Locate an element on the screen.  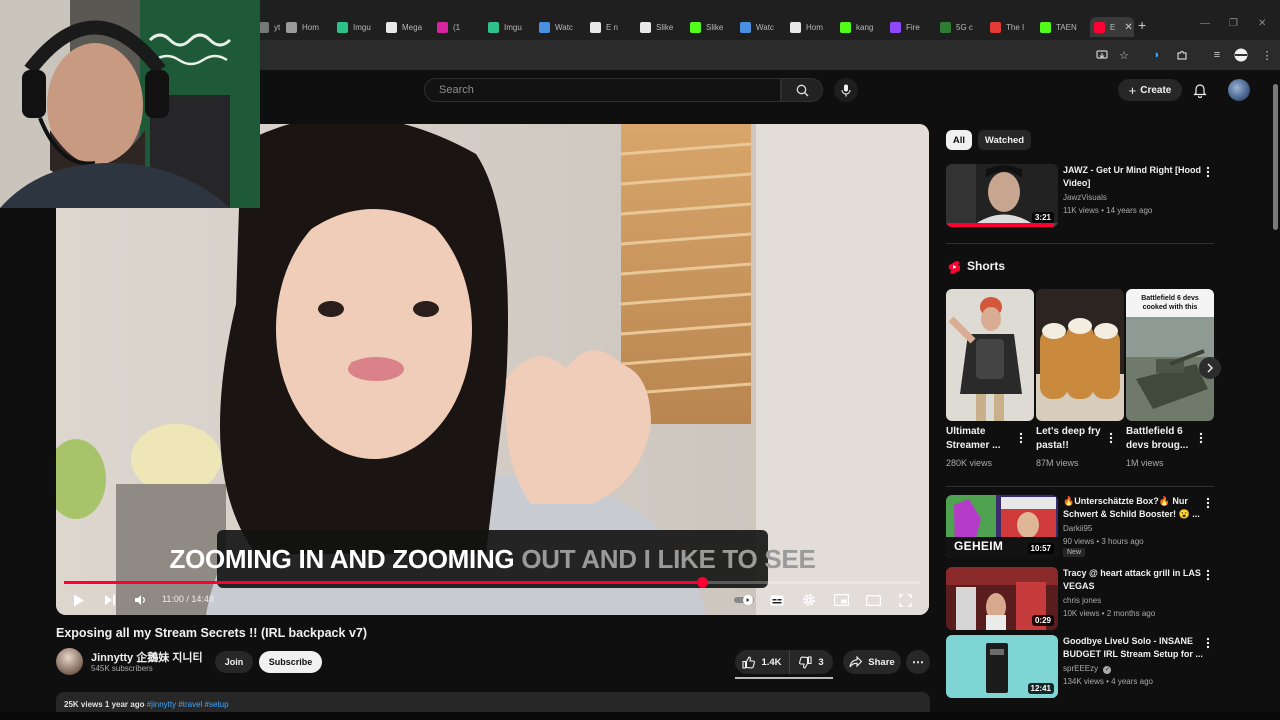
create-button: + Create is located at coordinates (1150, 90).